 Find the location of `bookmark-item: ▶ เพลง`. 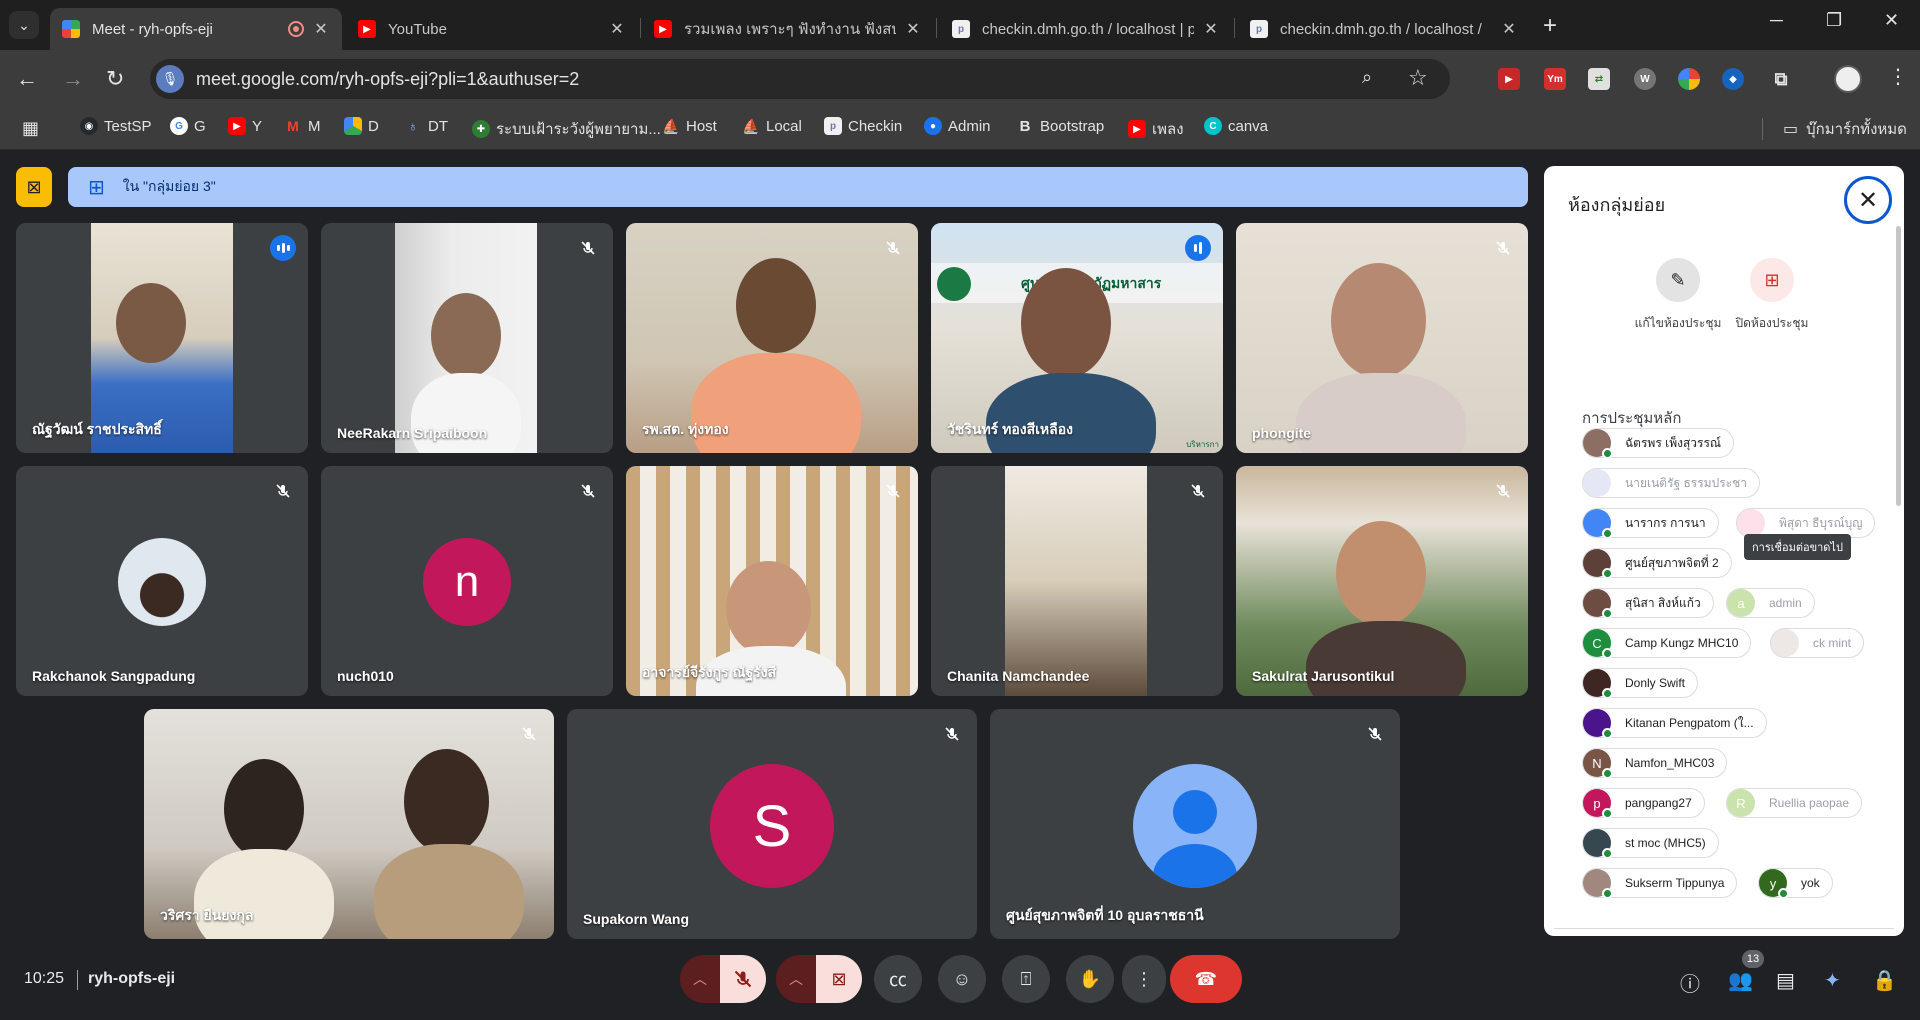

bookmark-item: ▶ เพลง is located at coordinates (1156, 129).